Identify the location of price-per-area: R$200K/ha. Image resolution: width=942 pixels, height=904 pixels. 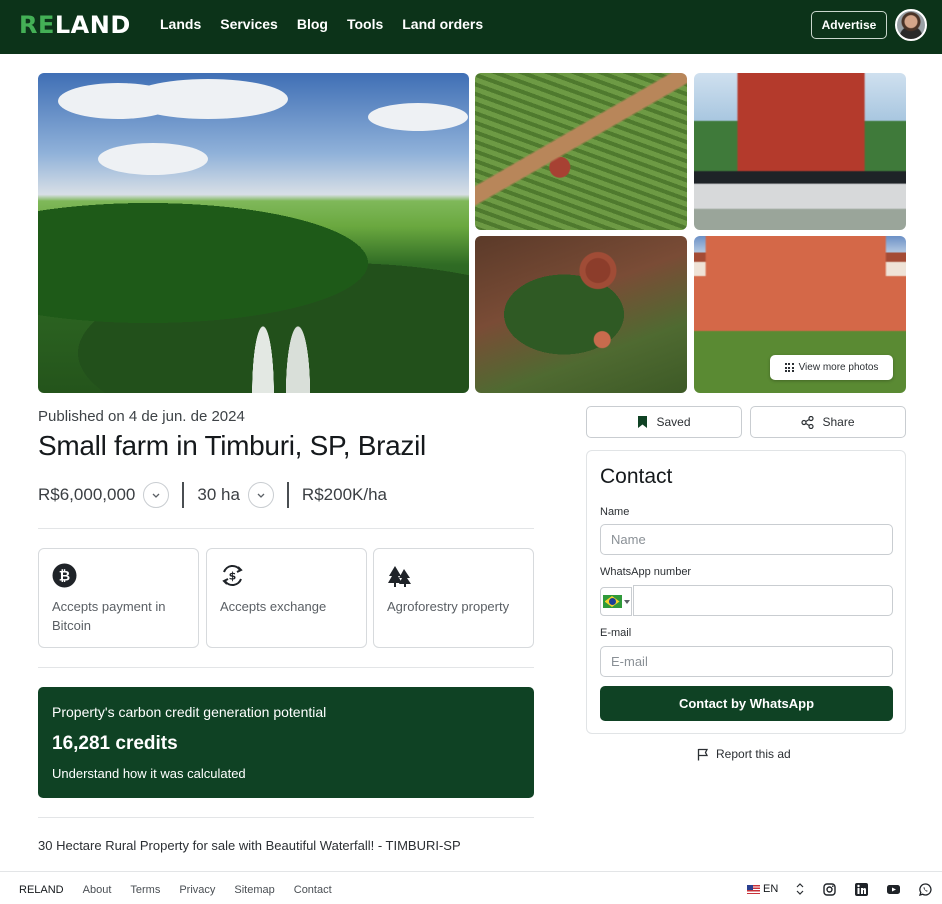
(344, 494).